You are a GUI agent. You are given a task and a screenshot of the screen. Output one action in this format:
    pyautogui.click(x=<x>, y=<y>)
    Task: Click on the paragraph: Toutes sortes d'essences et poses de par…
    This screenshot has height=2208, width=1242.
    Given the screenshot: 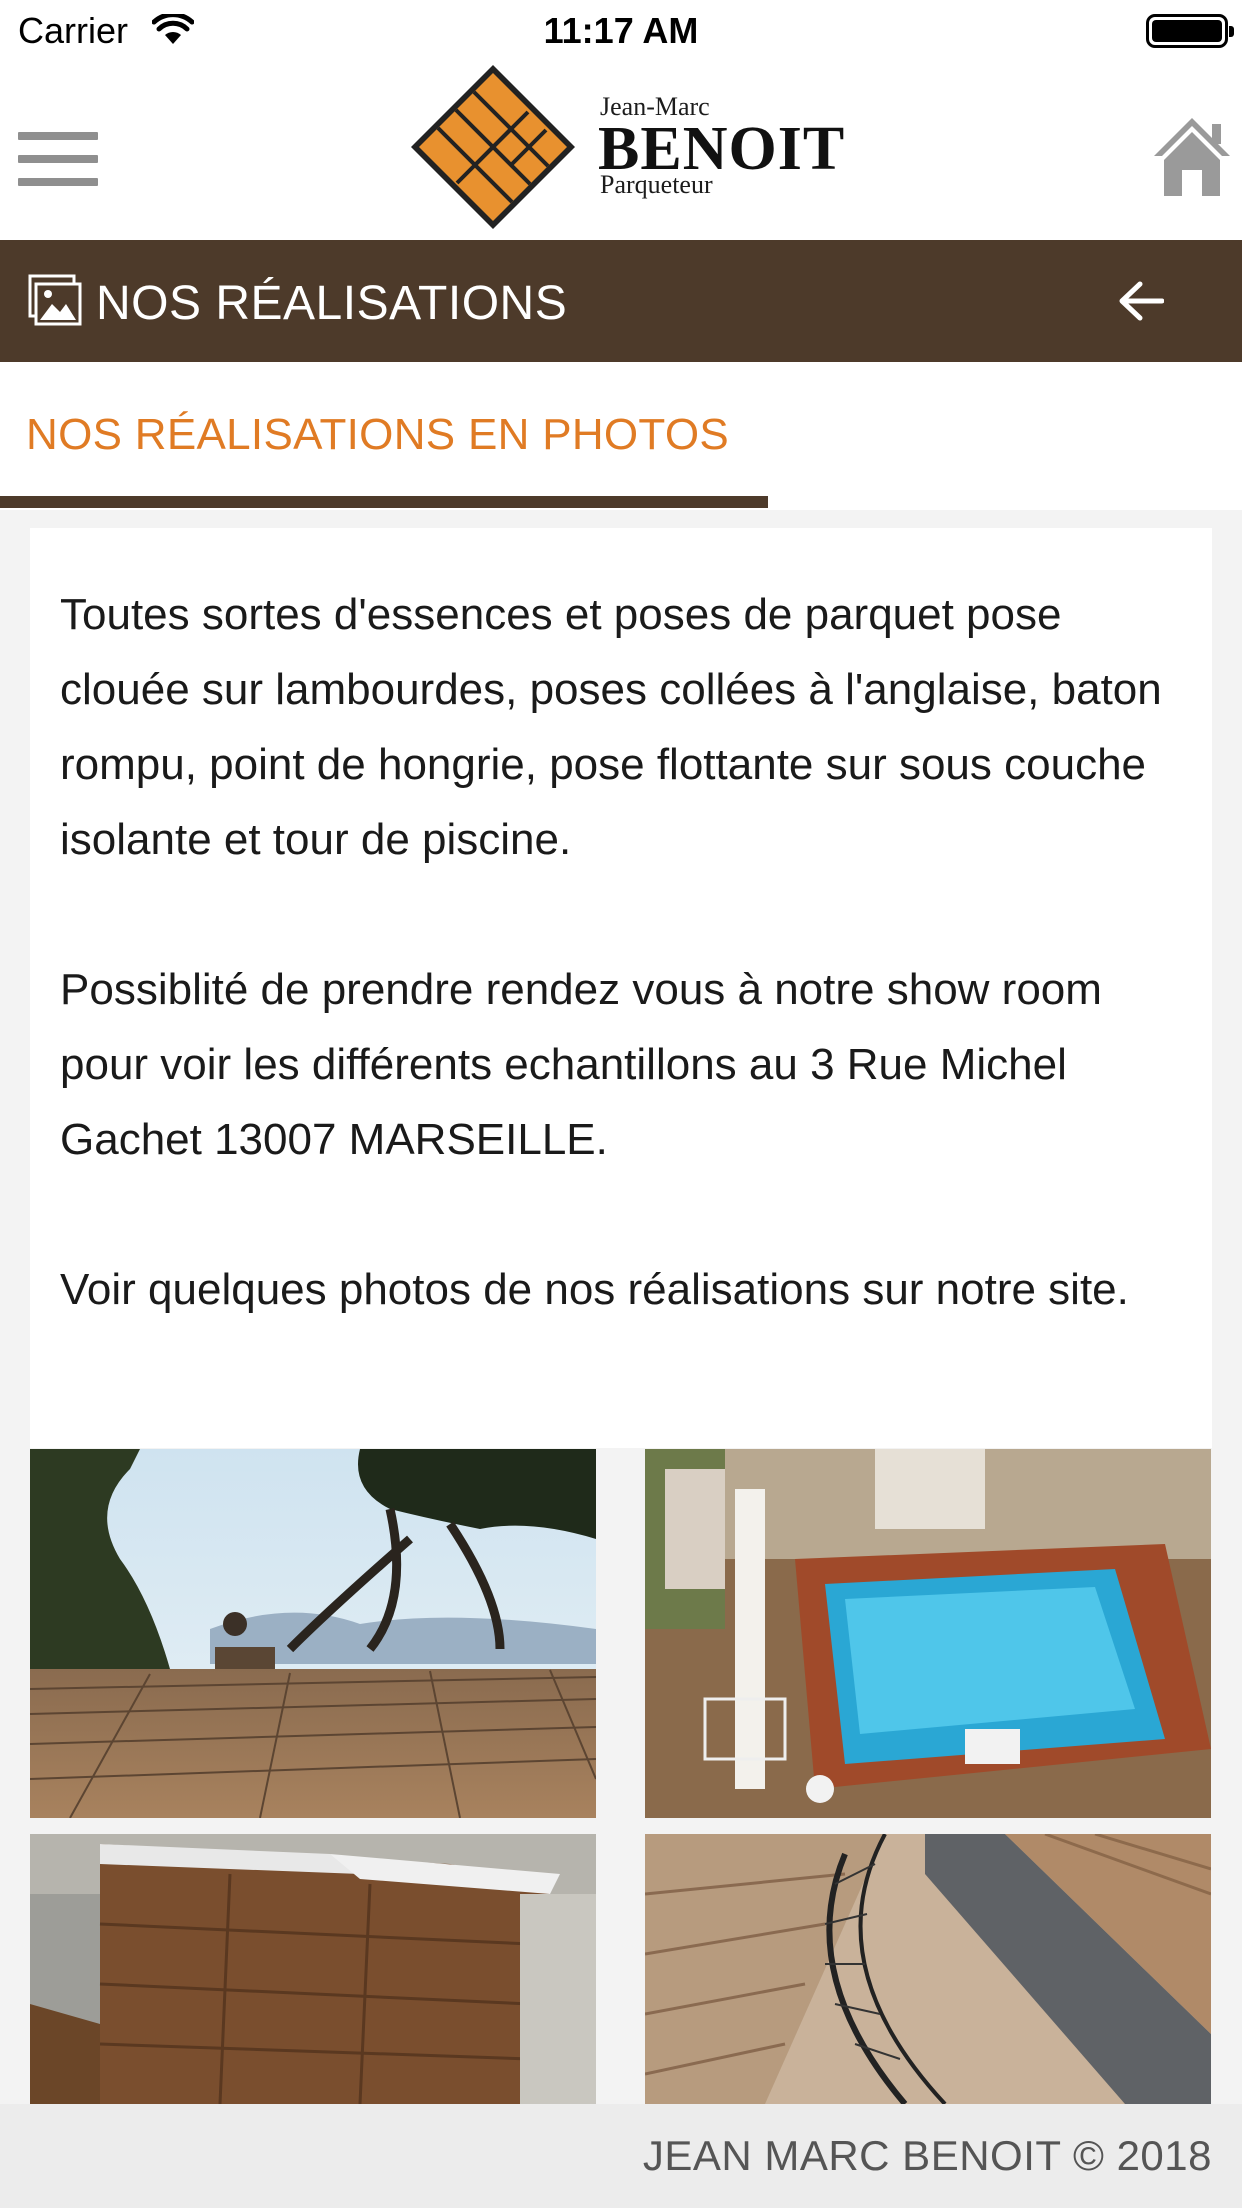 What is the action you would take?
    pyautogui.click(x=611, y=727)
    